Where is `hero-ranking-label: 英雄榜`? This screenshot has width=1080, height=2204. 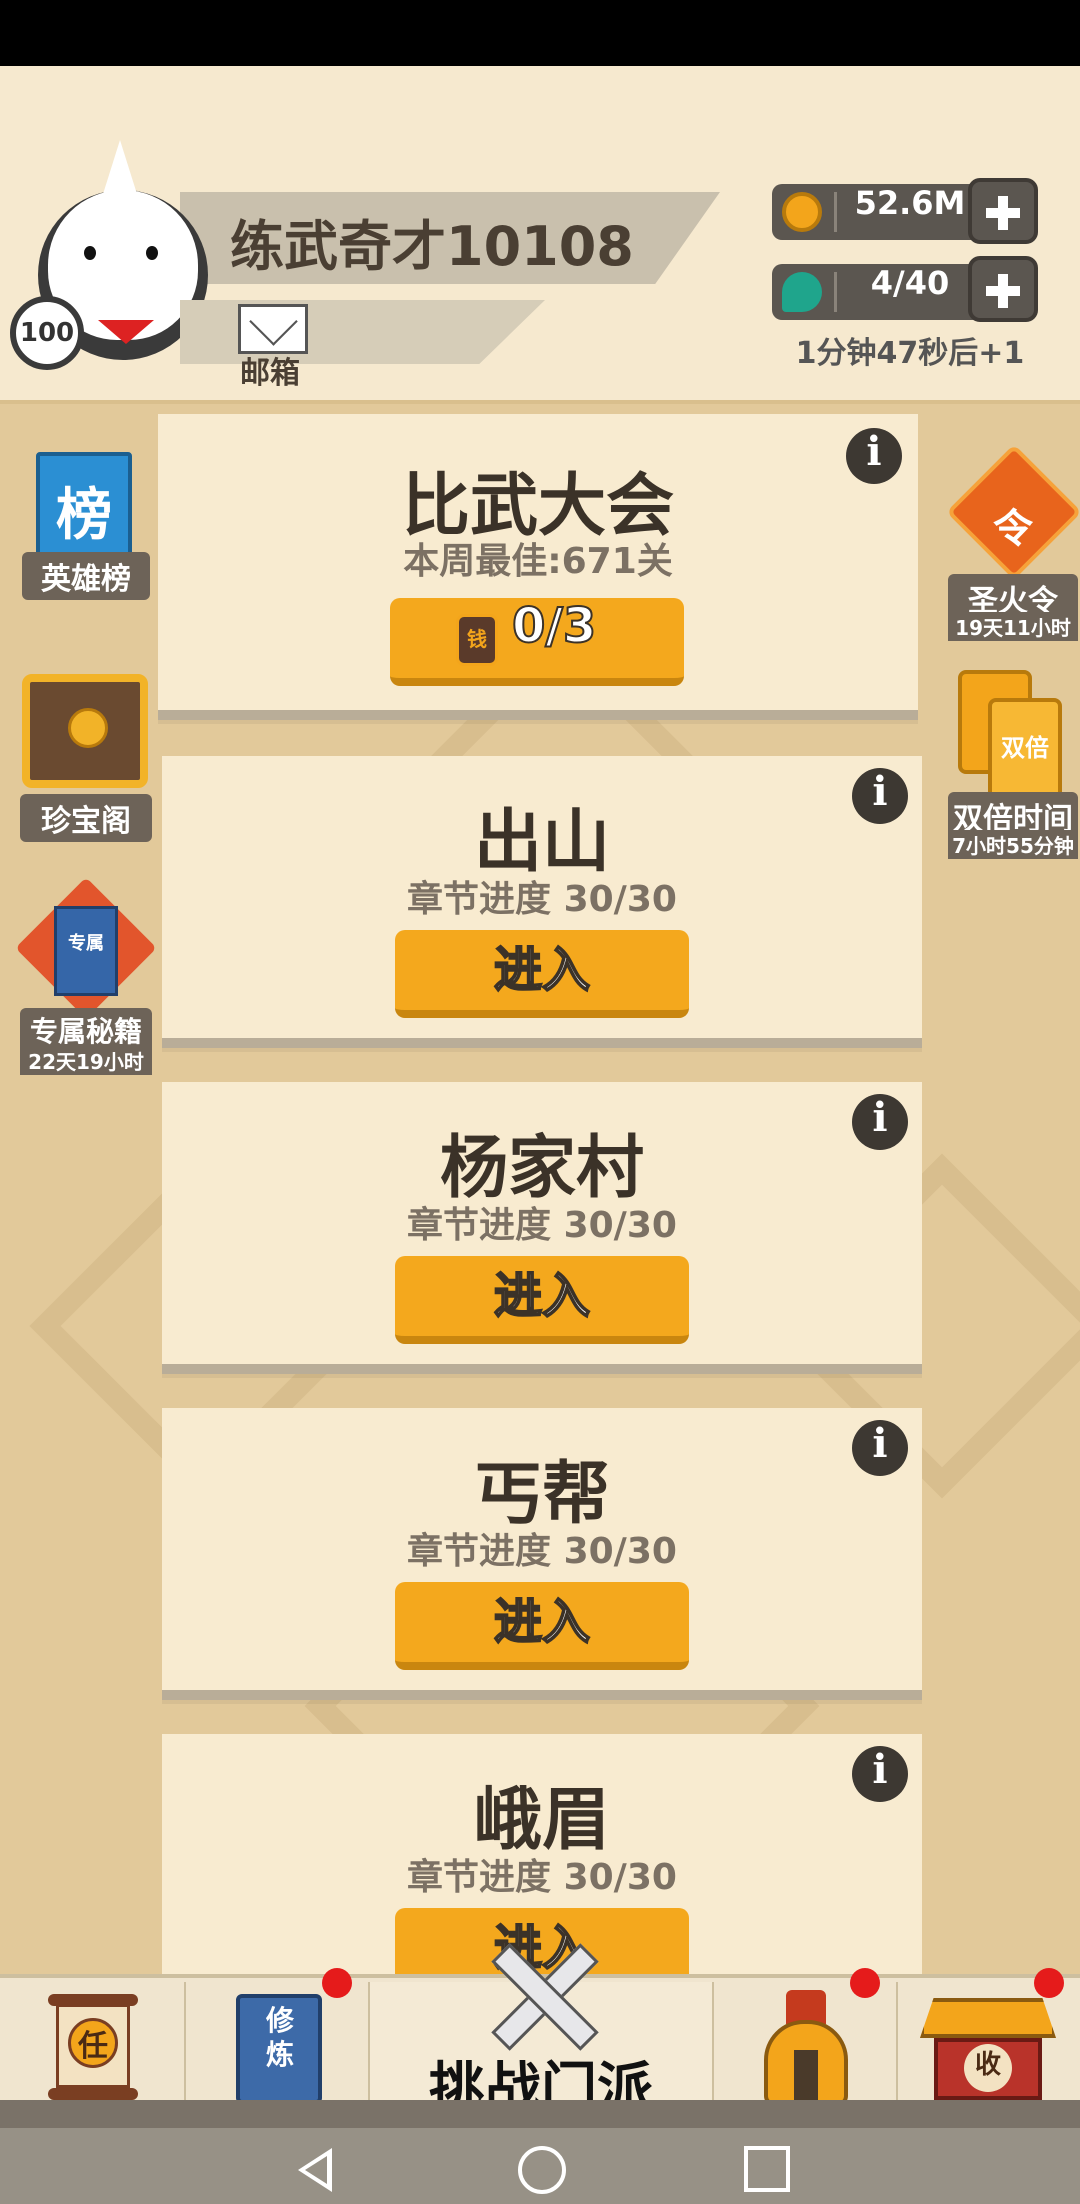 hero-ranking-label: 英雄榜 is located at coordinates (86, 576).